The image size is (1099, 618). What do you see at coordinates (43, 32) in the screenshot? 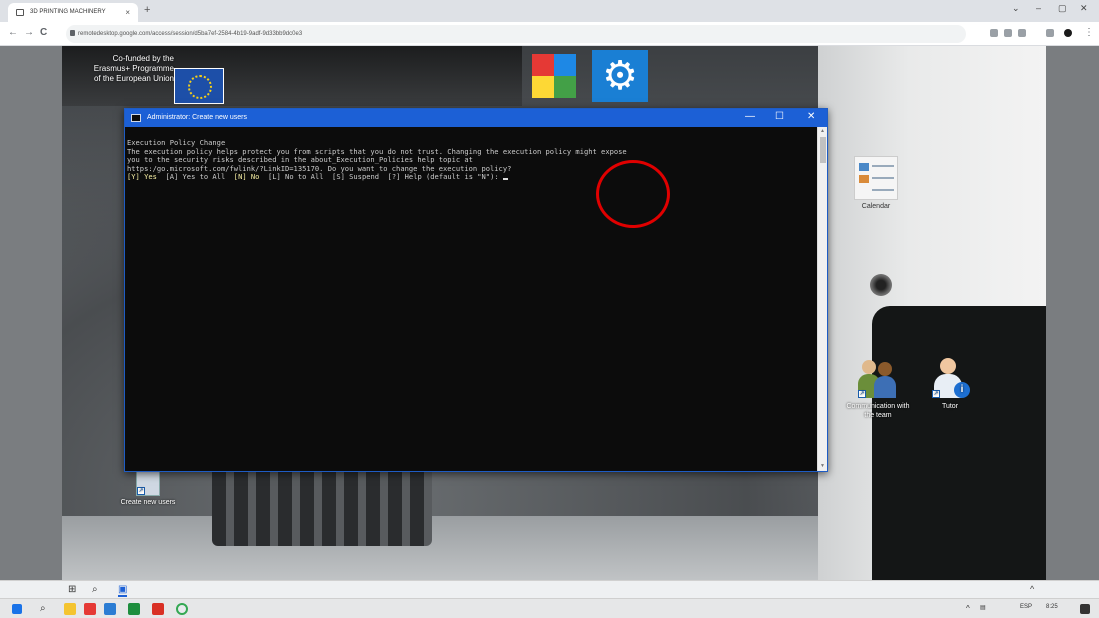
I see `reload-button: C` at bounding box center [43, 32].